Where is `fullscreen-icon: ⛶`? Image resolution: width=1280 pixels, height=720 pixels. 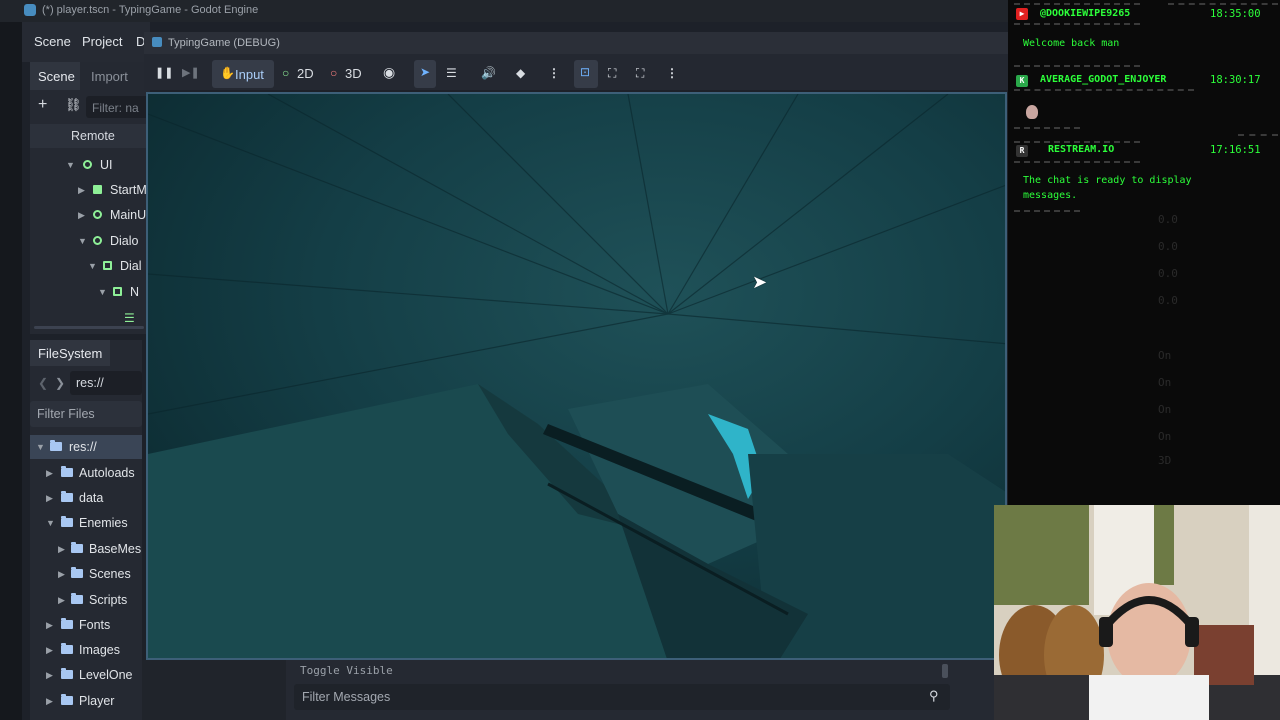 fullscreen-icon: ⛶ is located at coordinates (640, 73).